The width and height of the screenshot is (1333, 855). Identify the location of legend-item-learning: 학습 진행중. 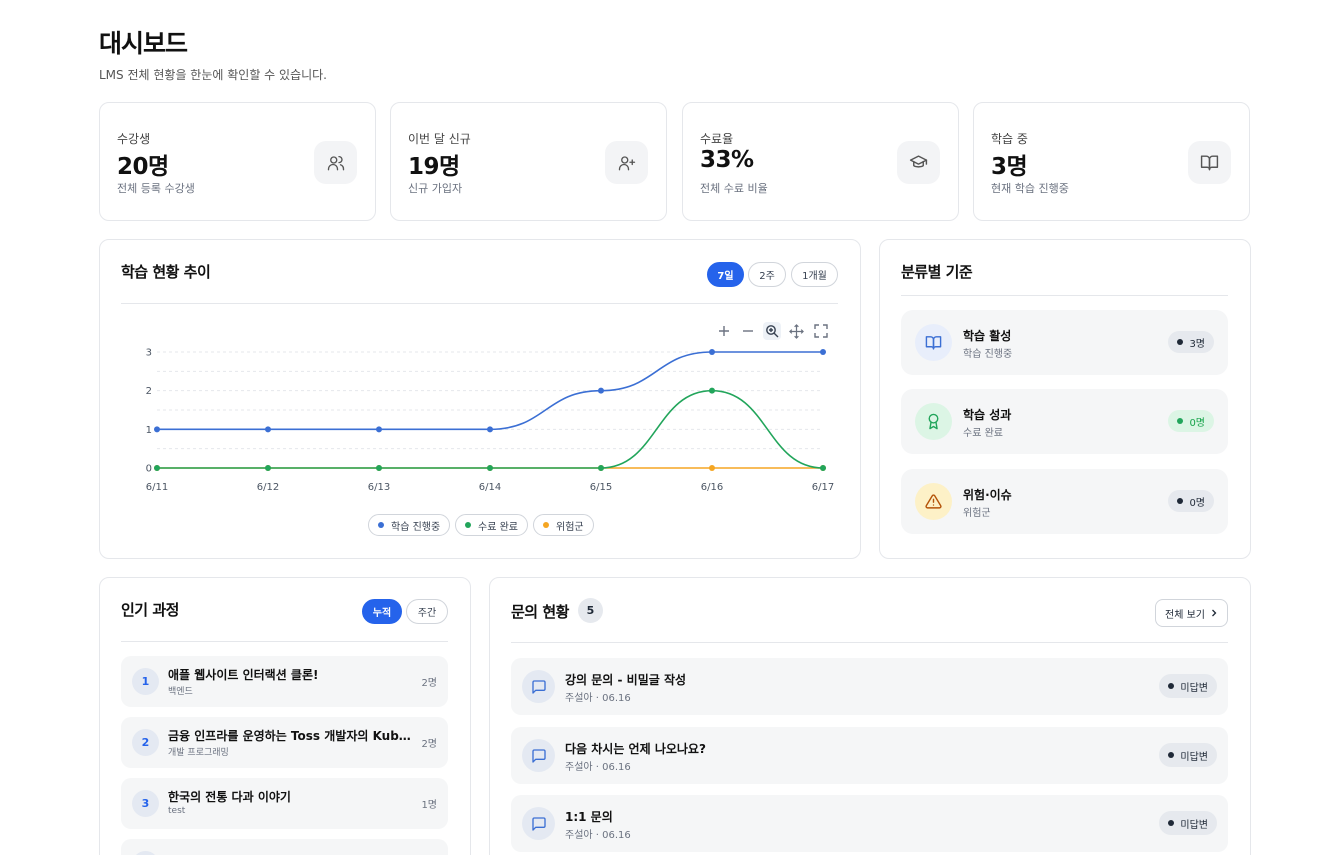
(409, 525).